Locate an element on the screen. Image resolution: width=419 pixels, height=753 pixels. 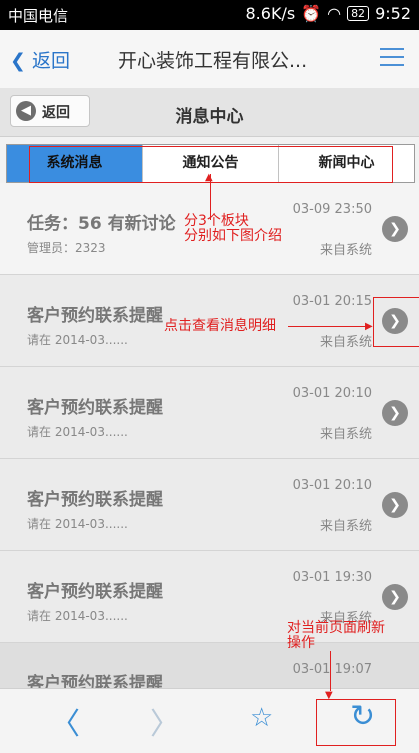
page-title: 消息中心 is located at coordinates (209, 117).